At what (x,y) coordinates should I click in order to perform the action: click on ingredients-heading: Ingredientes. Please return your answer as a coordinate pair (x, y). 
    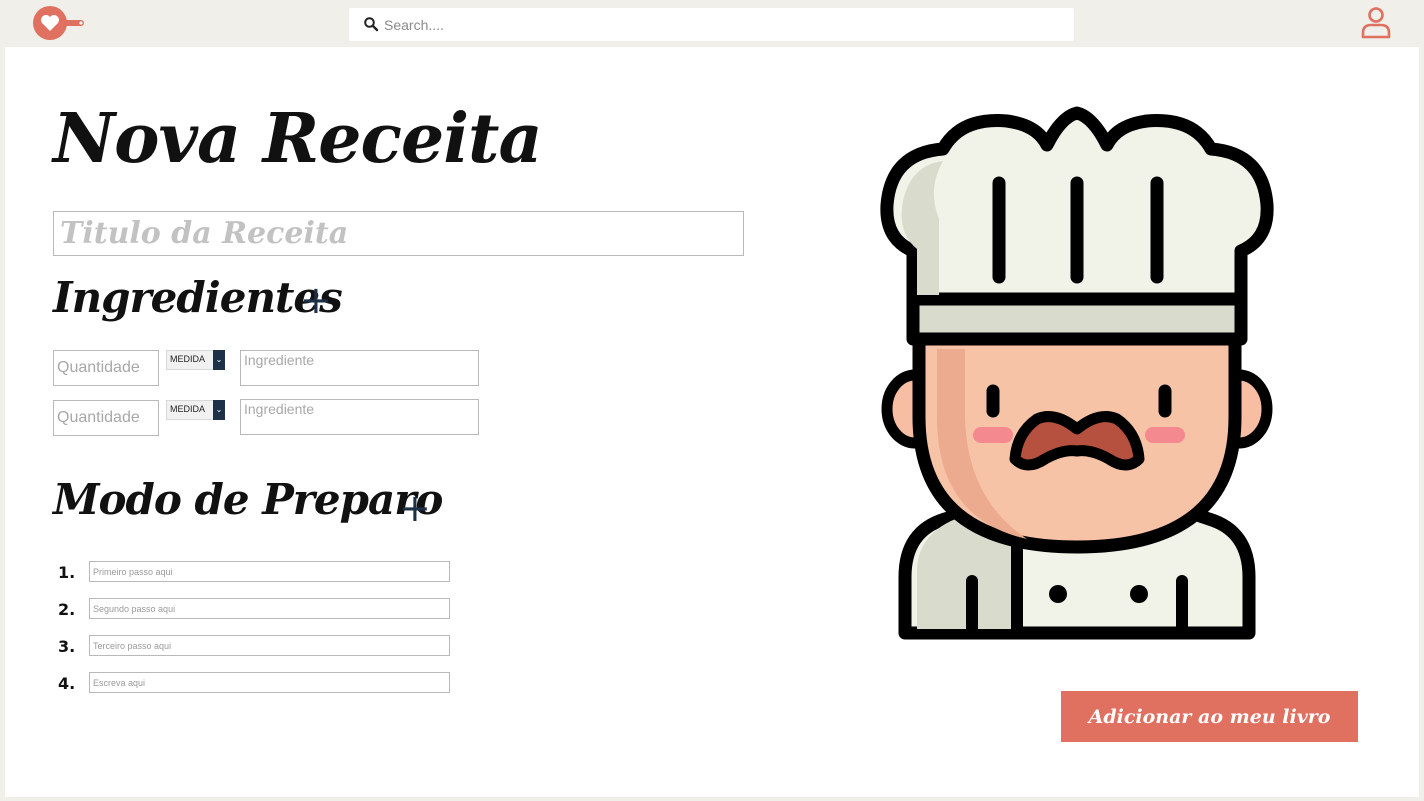
    Looking at the image, I should click on (198, 297).